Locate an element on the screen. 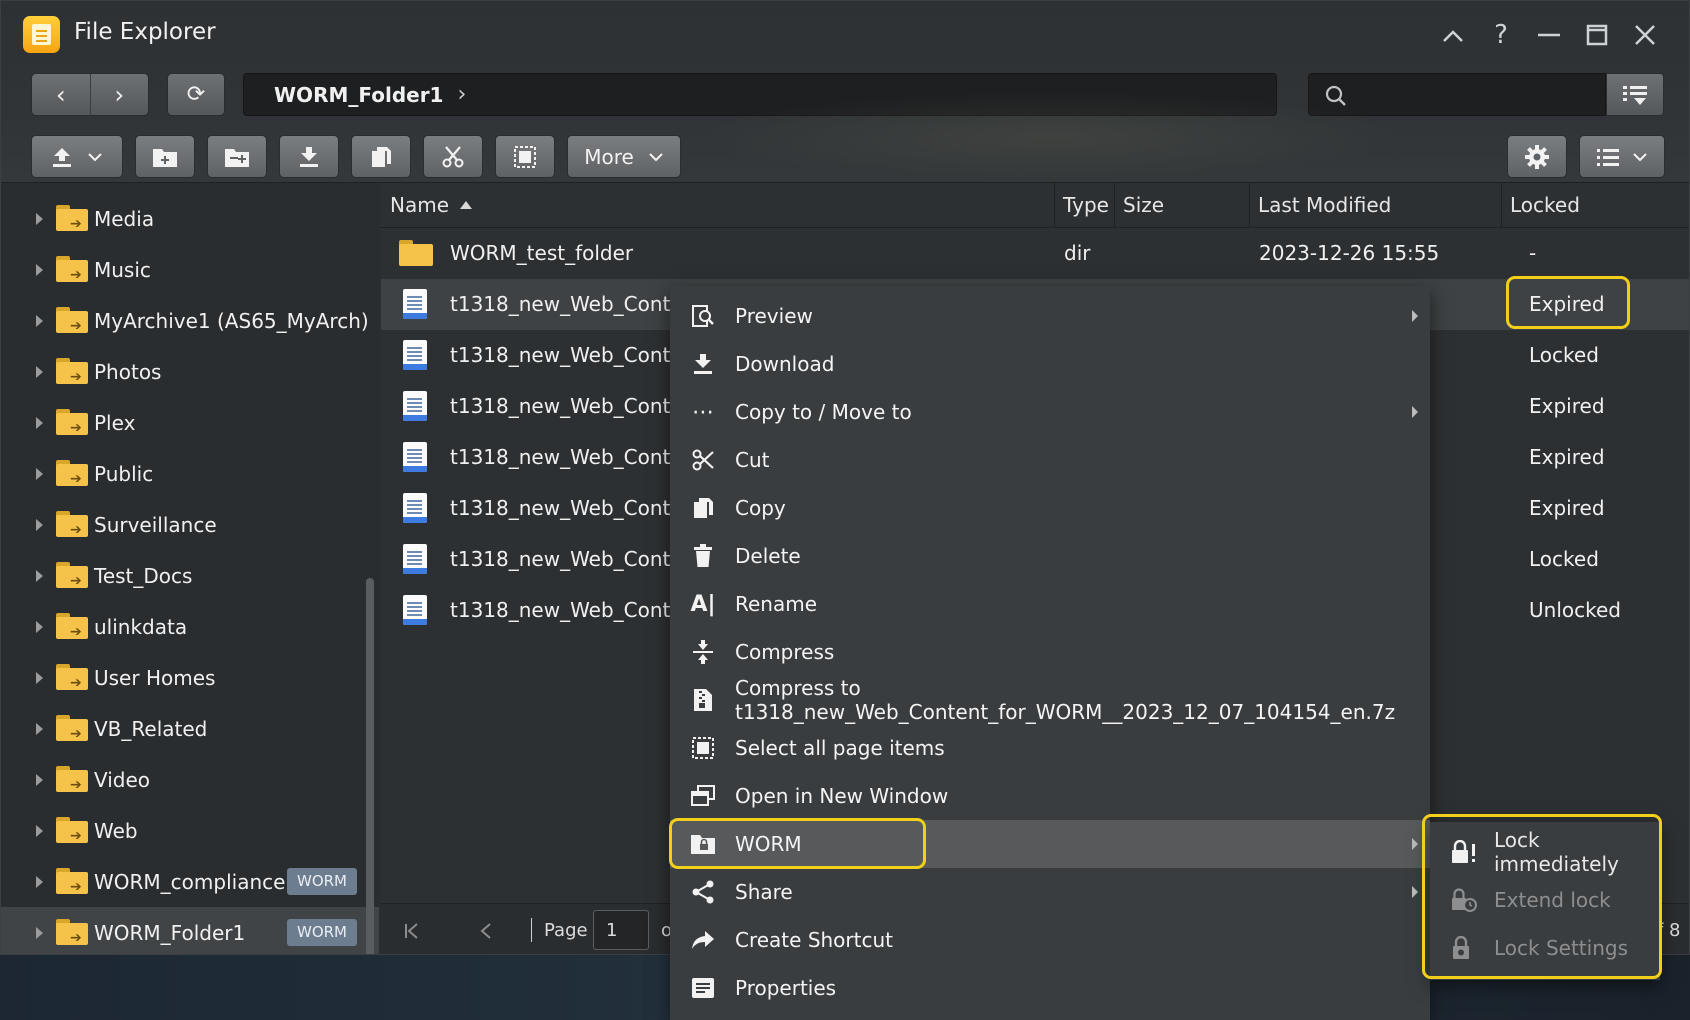 The width and height of the screenshot is (1690, 1020). menu-item-select-all: Select all page items is located at coordinates (1050, 748).